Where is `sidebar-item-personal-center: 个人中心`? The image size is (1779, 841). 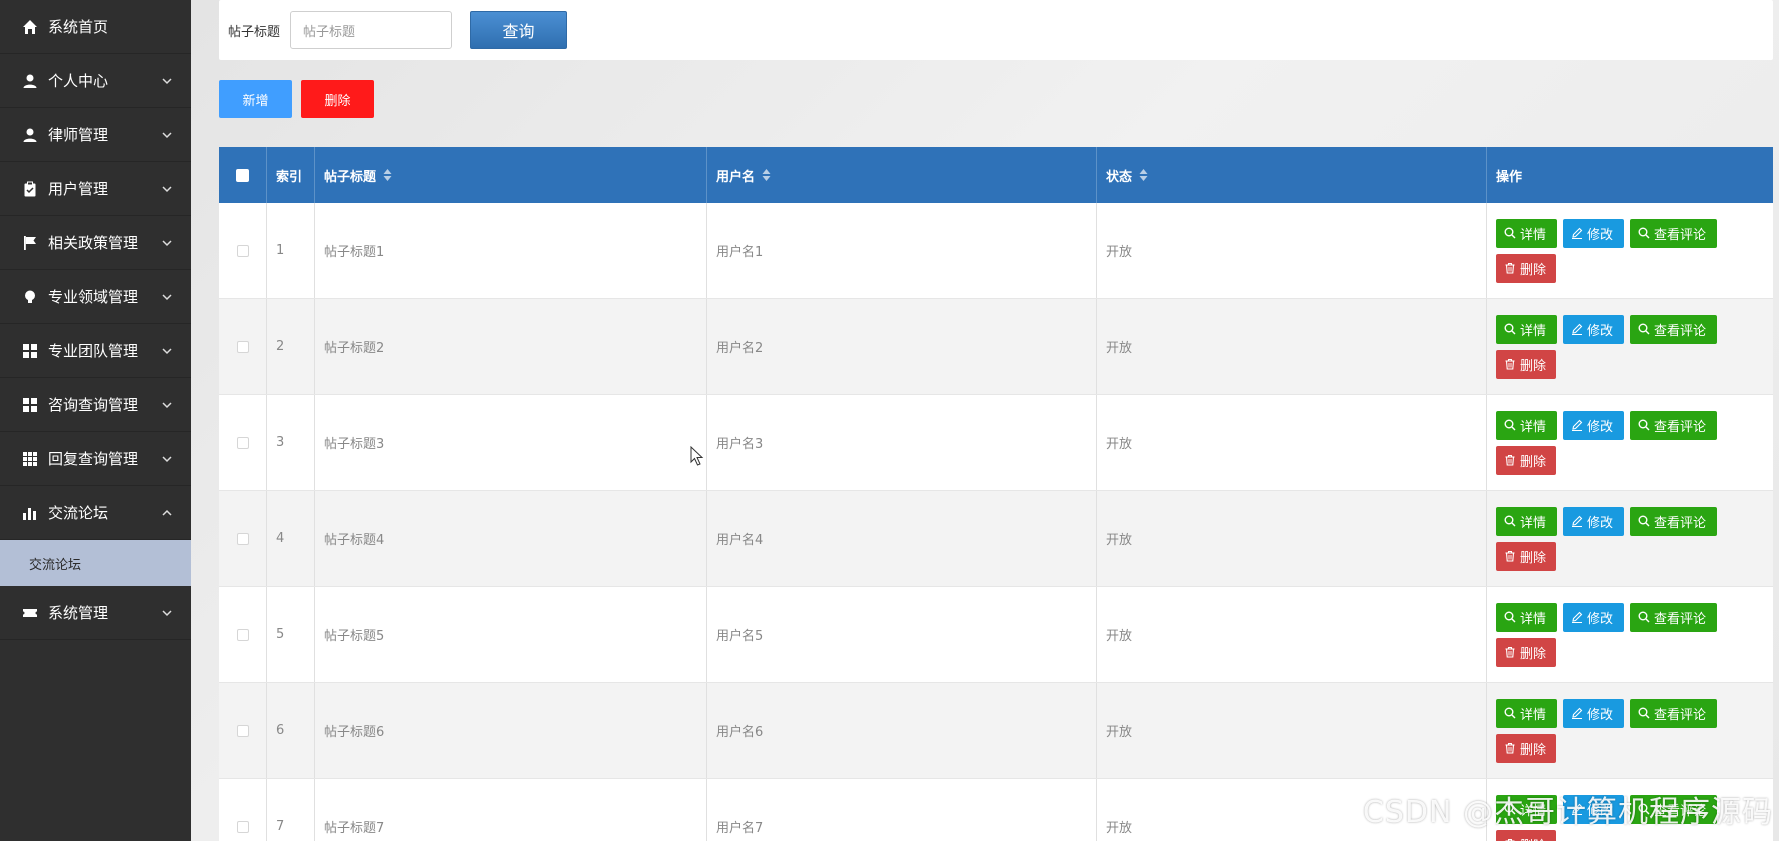
sidebar-item-personal-center: 个人中心 is located at coordinates (95, 81).